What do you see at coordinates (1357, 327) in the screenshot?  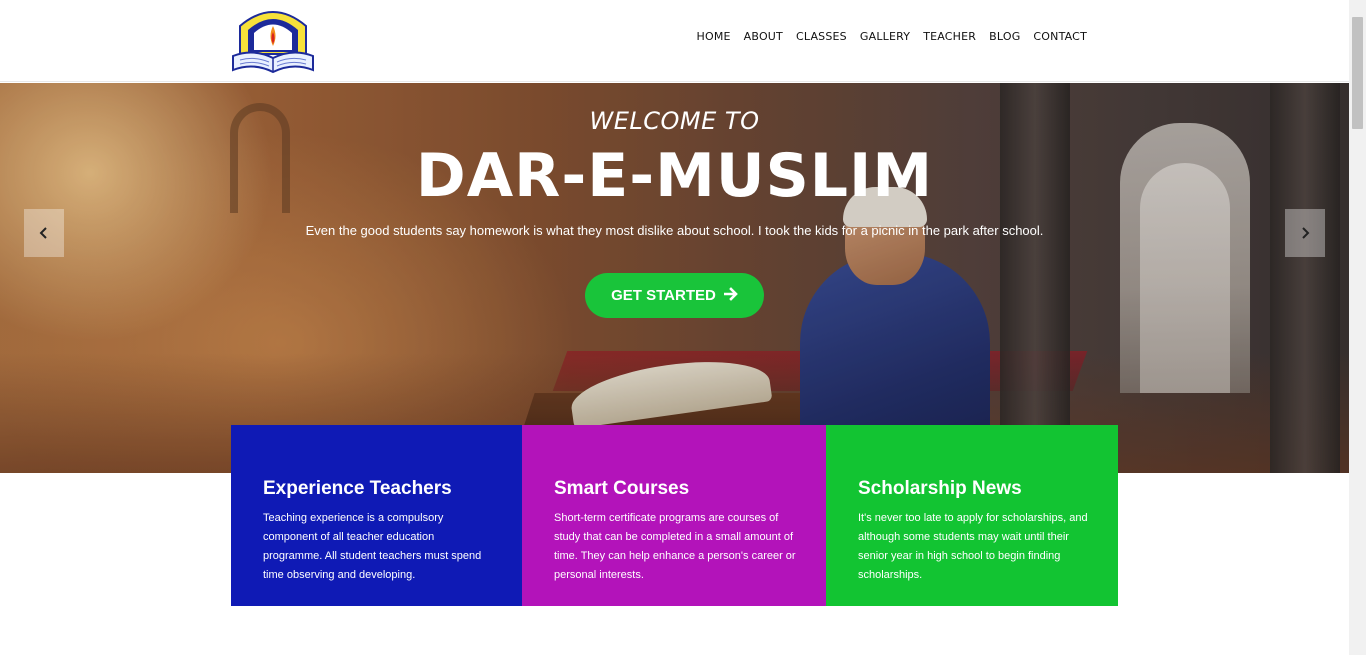 I see `page-scrollbar` at bounding box center [1357, 327].